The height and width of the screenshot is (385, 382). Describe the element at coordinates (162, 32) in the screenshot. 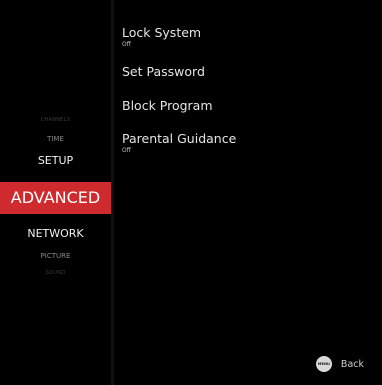

I see `option-label: Lock System` at that location.